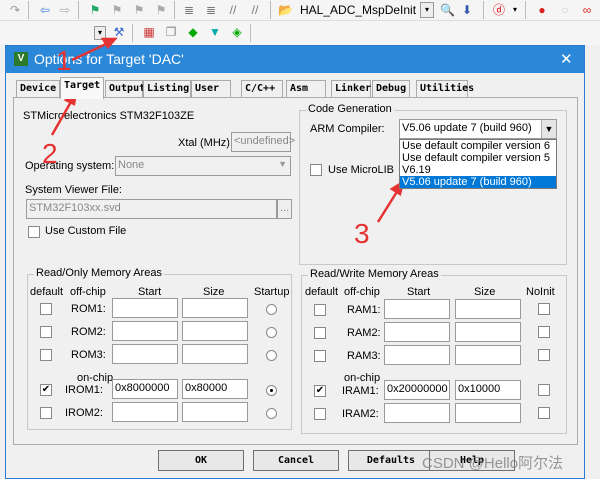  What do you see at coordinates (255, 10) in the screenshot?
I see `uncomment-icon: //` at bounding box center [255, 10].